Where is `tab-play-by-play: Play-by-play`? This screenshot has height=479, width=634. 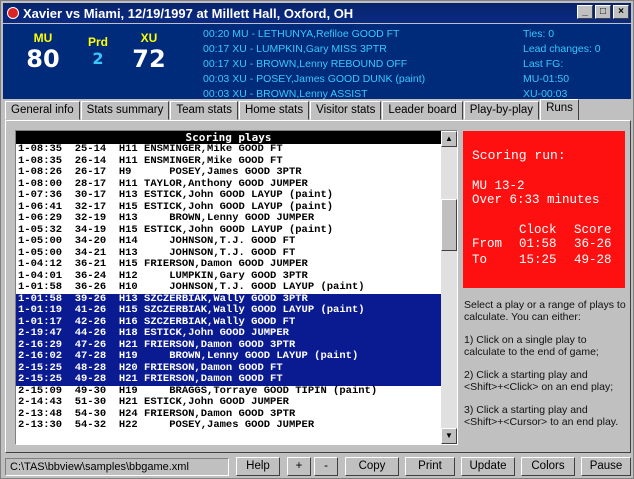
tab-play-by-play: Play-by-play is located at coordinates (501, 110).